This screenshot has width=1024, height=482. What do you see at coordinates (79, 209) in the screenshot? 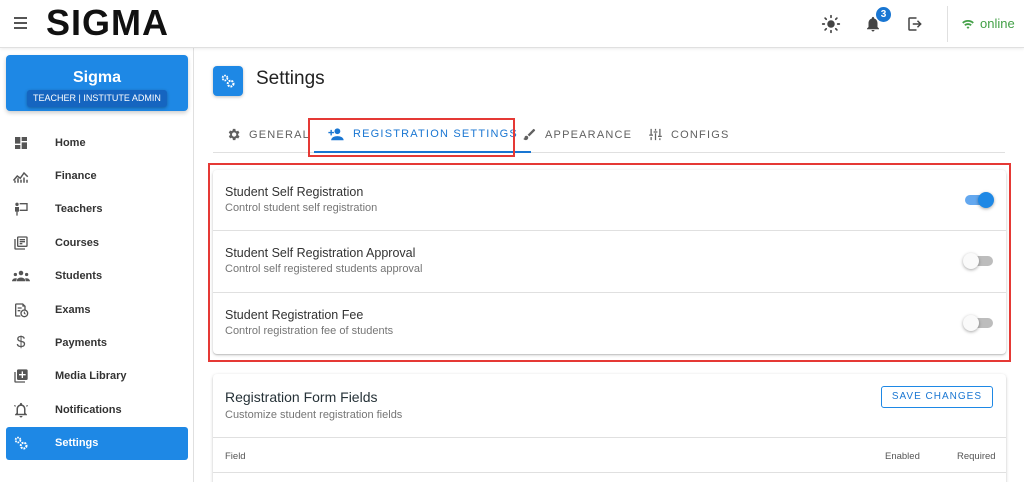
I see `sidebar-item-label: Teachers` at bounding box center [79, 209].